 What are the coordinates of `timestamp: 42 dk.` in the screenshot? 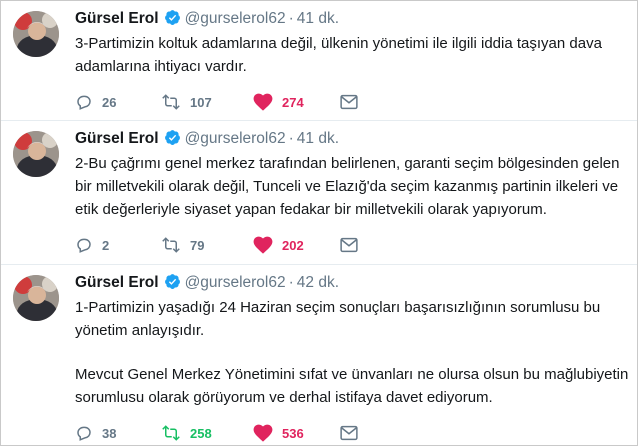 It's located at (318, 282).